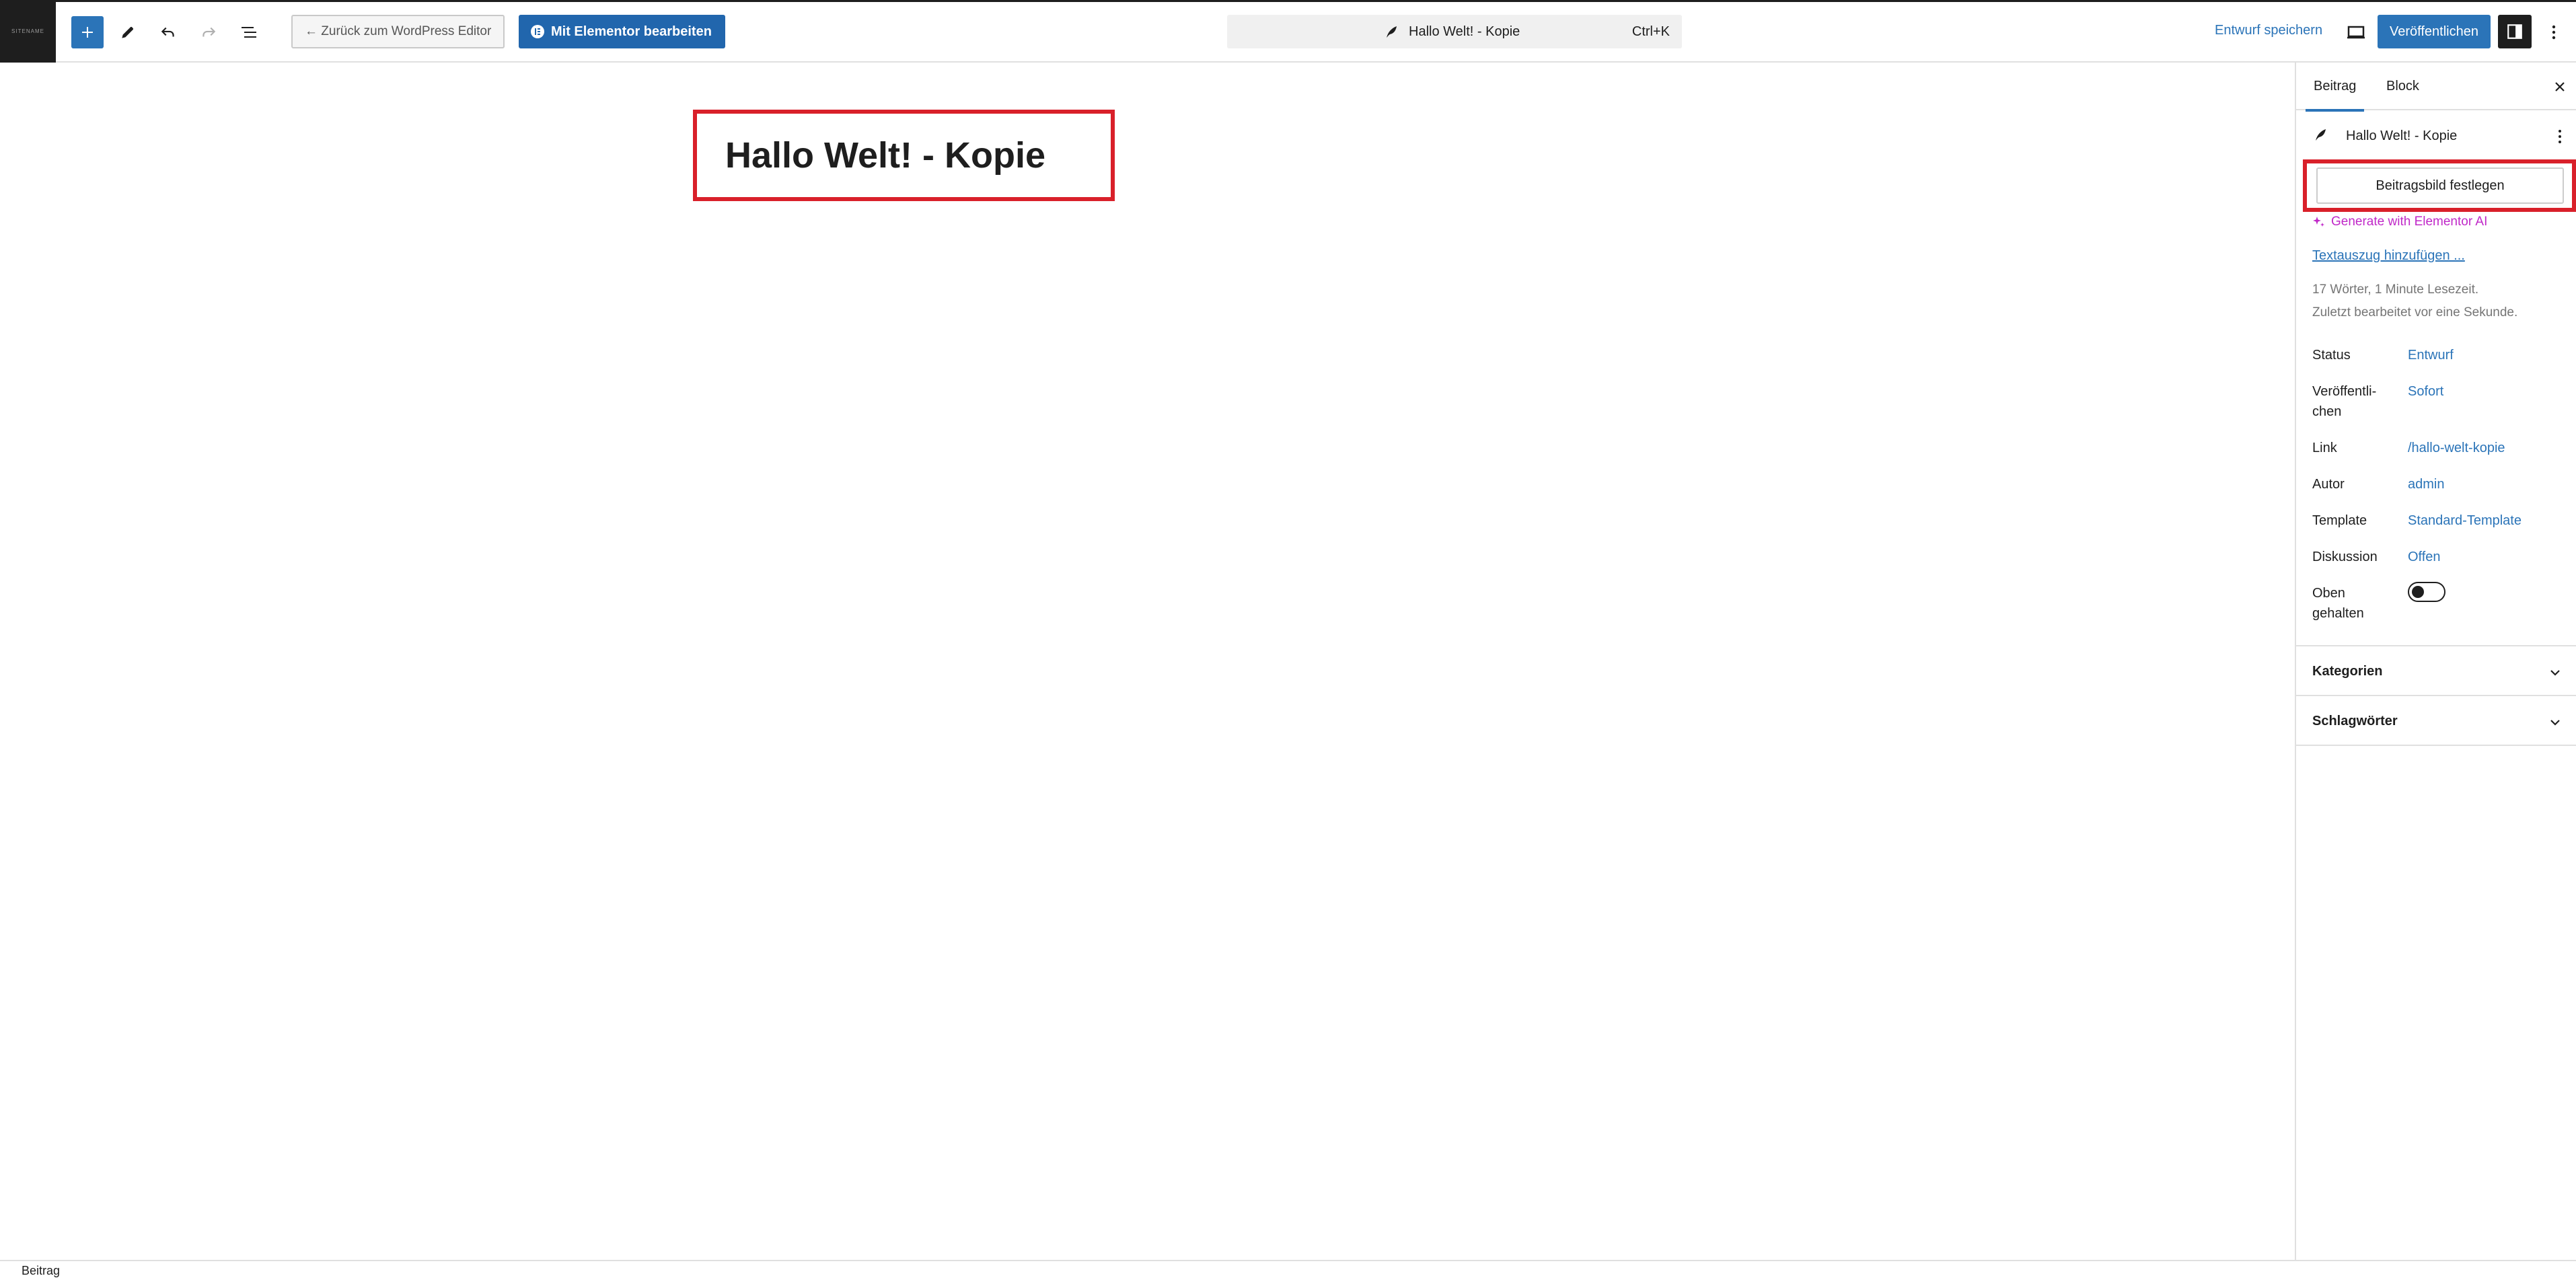  Describe the element at coordinates (2425, 392) in the screenshot. I see `publish-date-value: Sofort` at that location.